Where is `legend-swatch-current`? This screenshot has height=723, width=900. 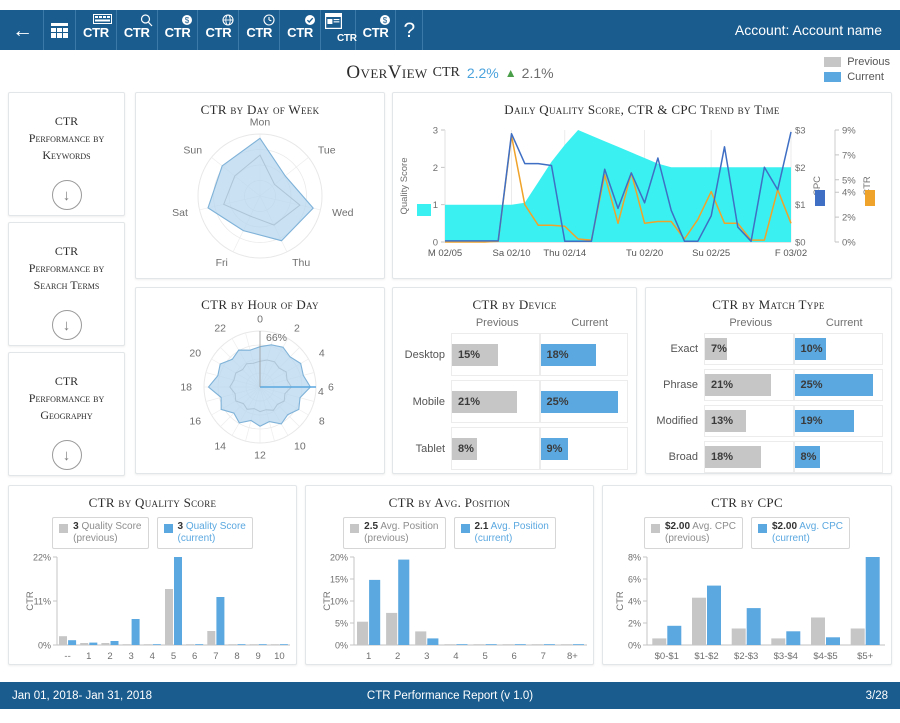 legend-swatch-current is located at coordinates (833, 77).